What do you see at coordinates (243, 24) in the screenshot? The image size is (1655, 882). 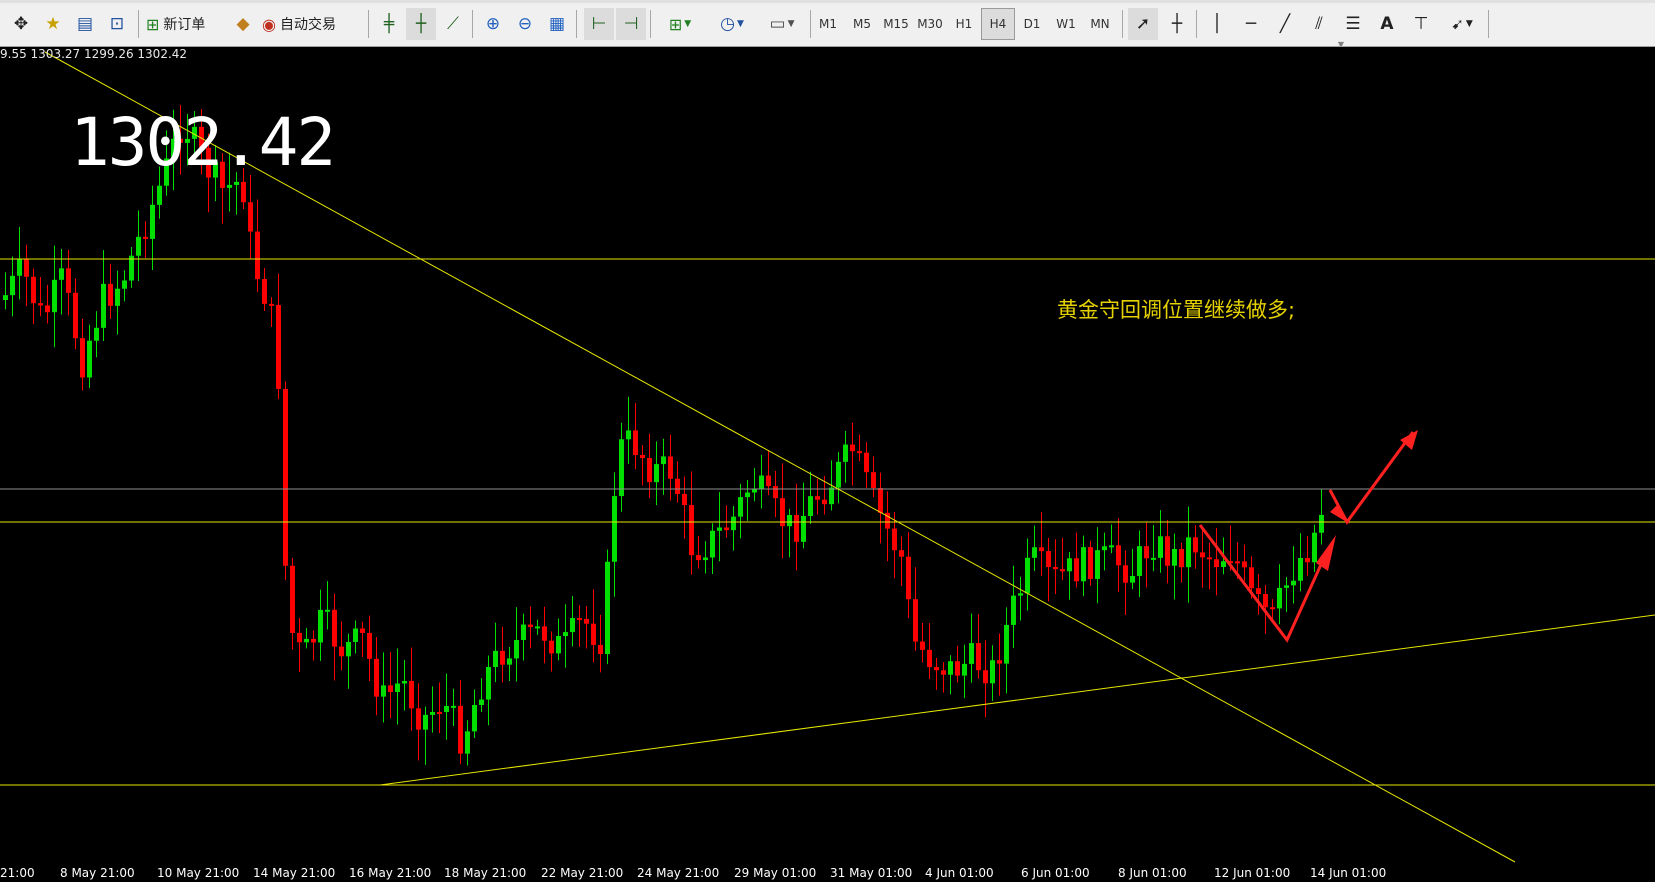 I see `meta-editor-icon: ◆` at bounding box center [243, 24].